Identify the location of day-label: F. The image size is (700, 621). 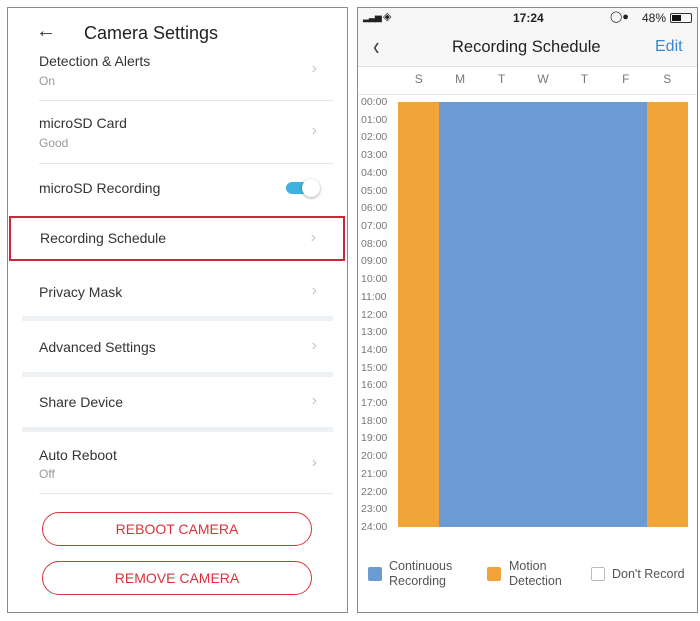
(626, 79).